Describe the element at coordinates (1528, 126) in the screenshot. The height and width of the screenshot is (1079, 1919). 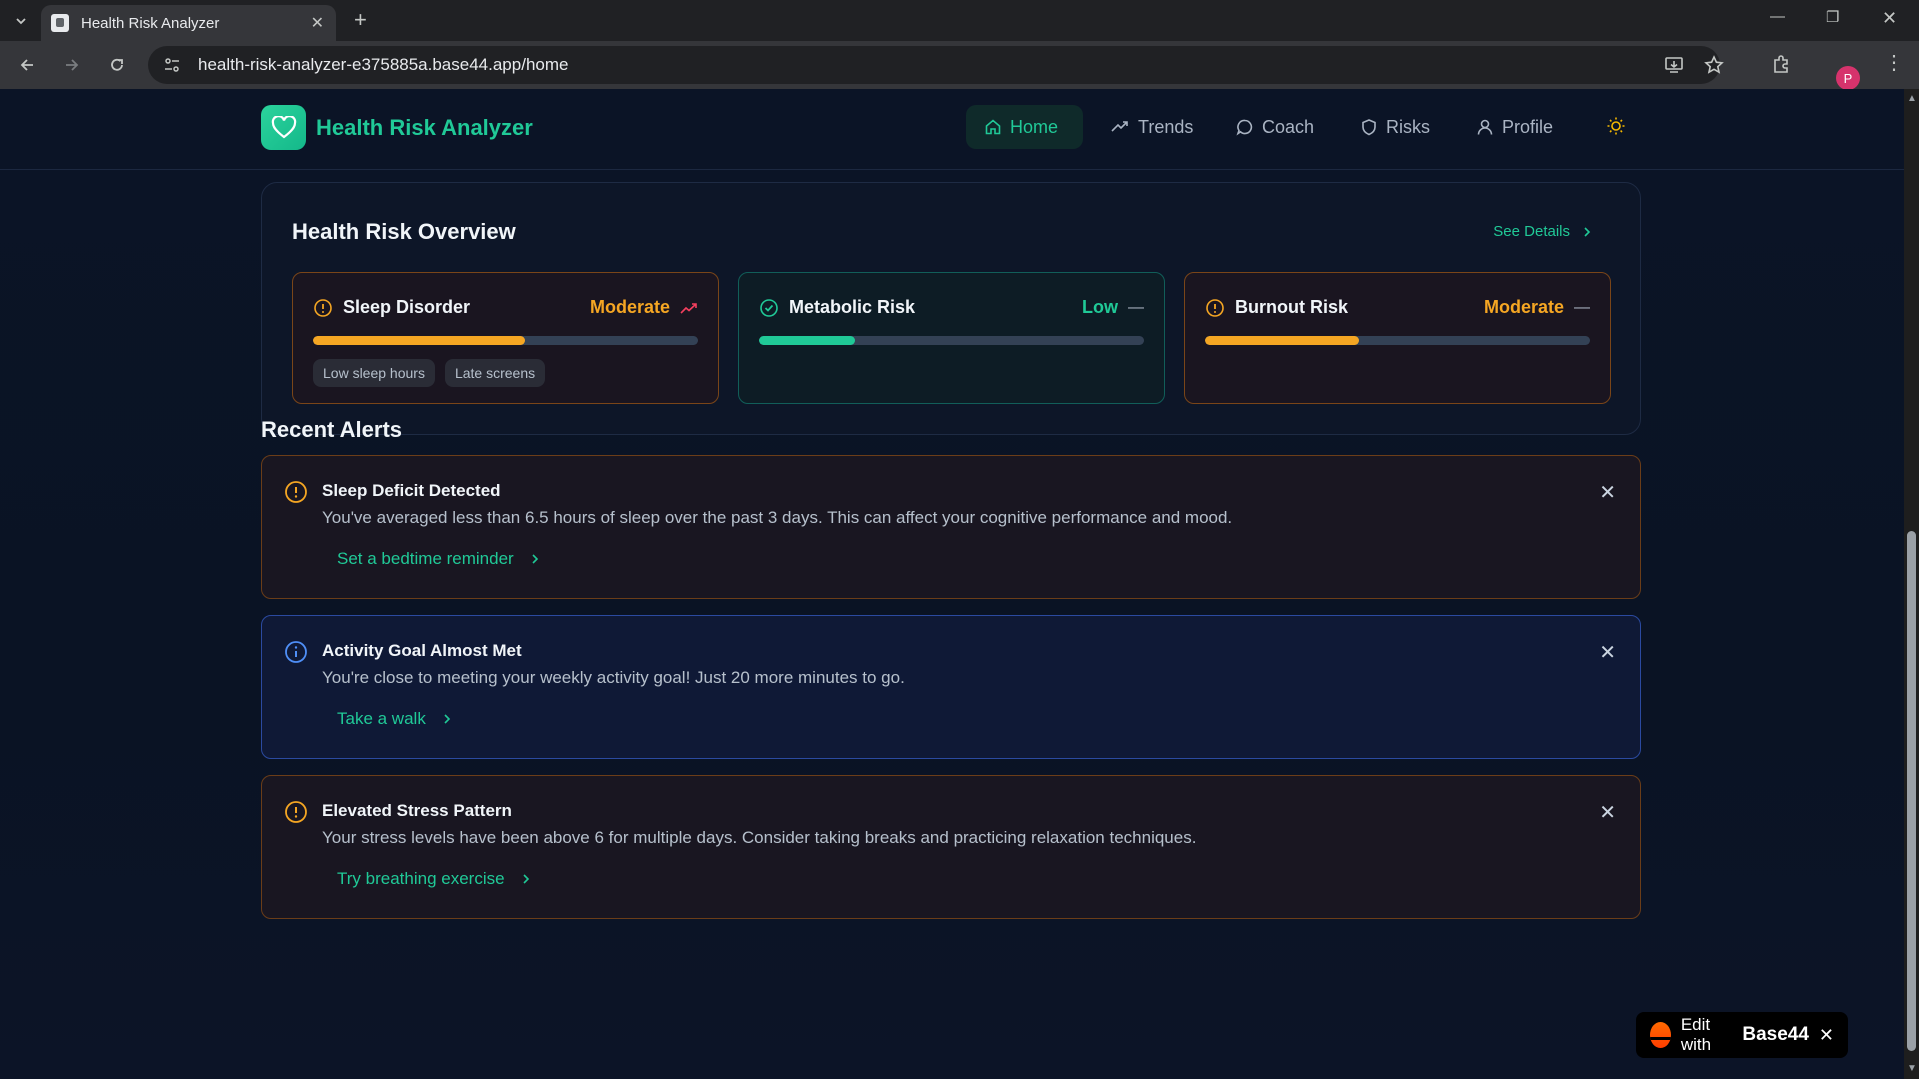
I see `nav-profile-label: Profile` at that location.